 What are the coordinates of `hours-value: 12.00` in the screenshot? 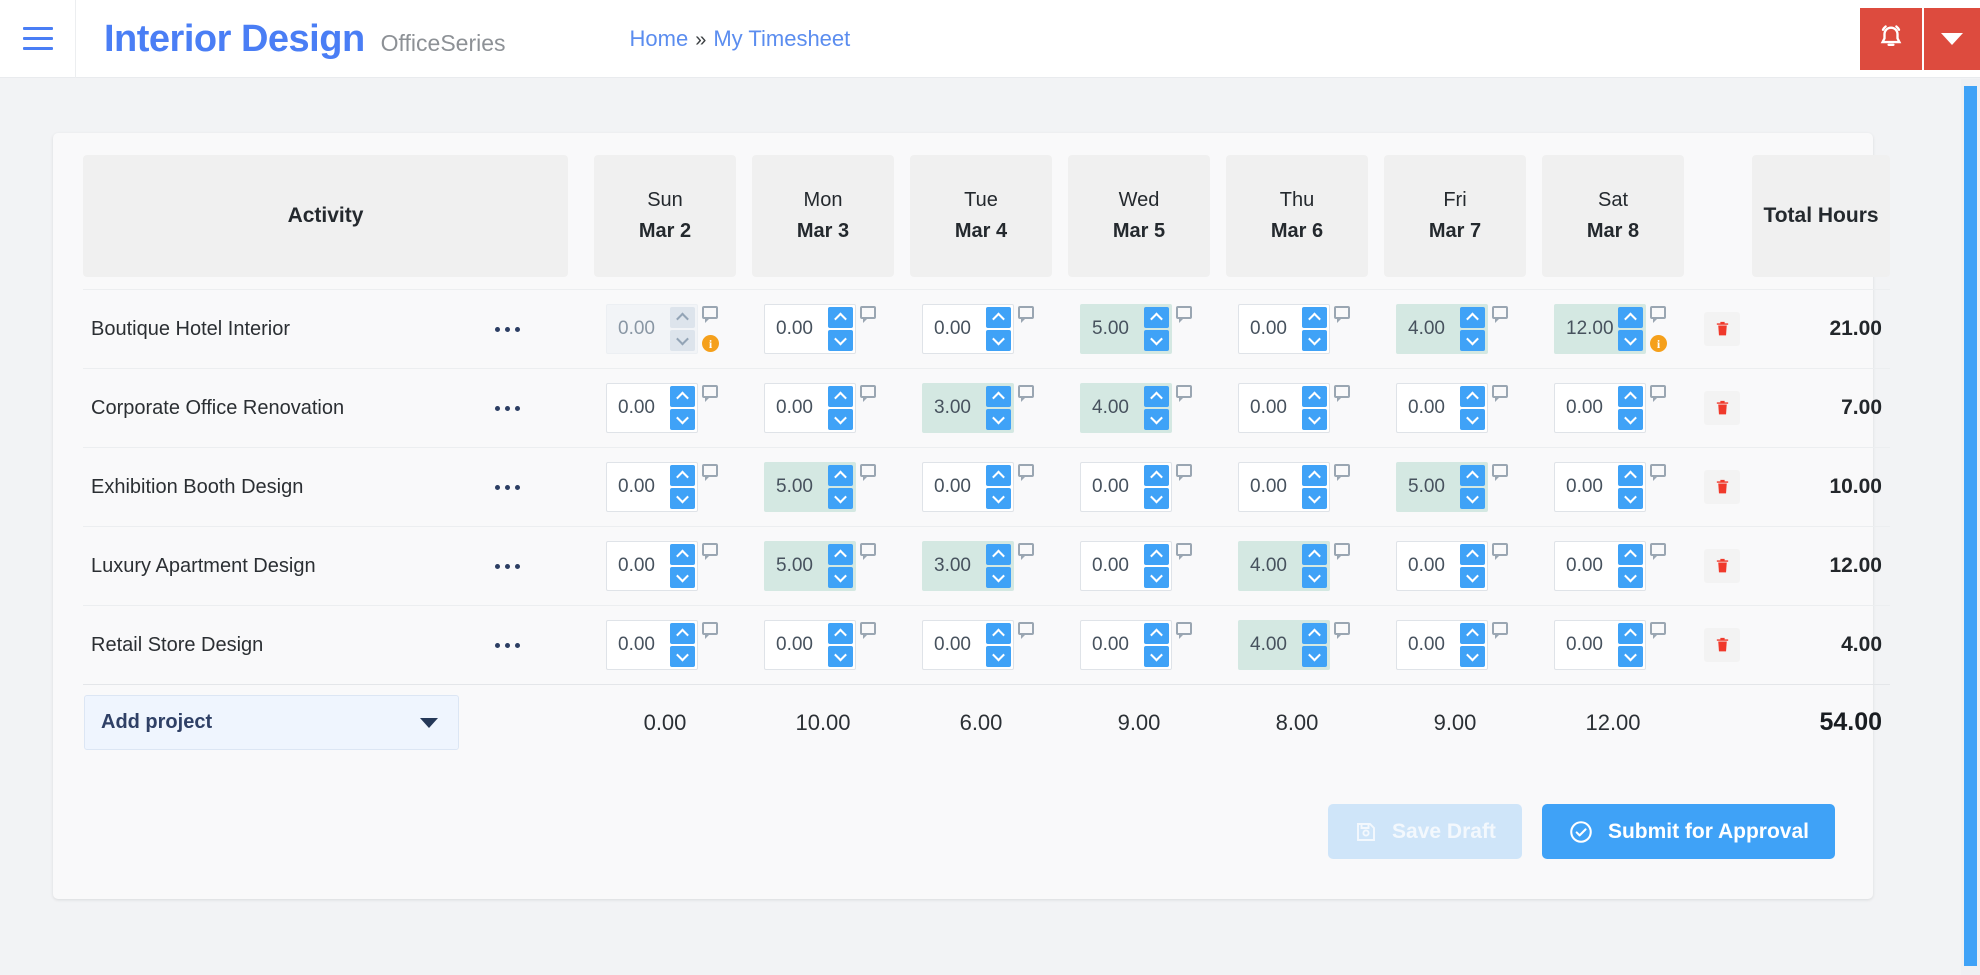 It's located at (1586, 329).